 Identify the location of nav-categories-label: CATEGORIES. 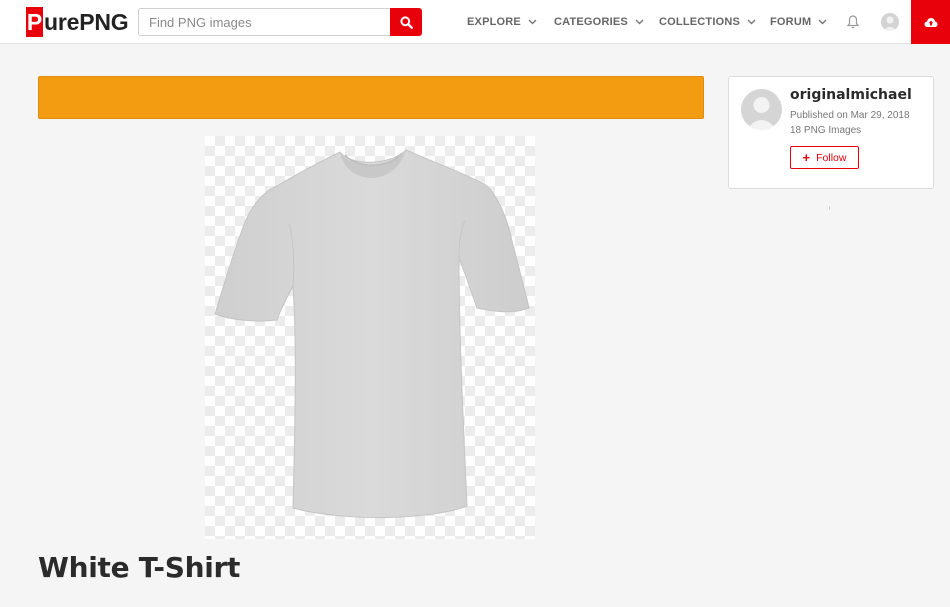
(591, 22).